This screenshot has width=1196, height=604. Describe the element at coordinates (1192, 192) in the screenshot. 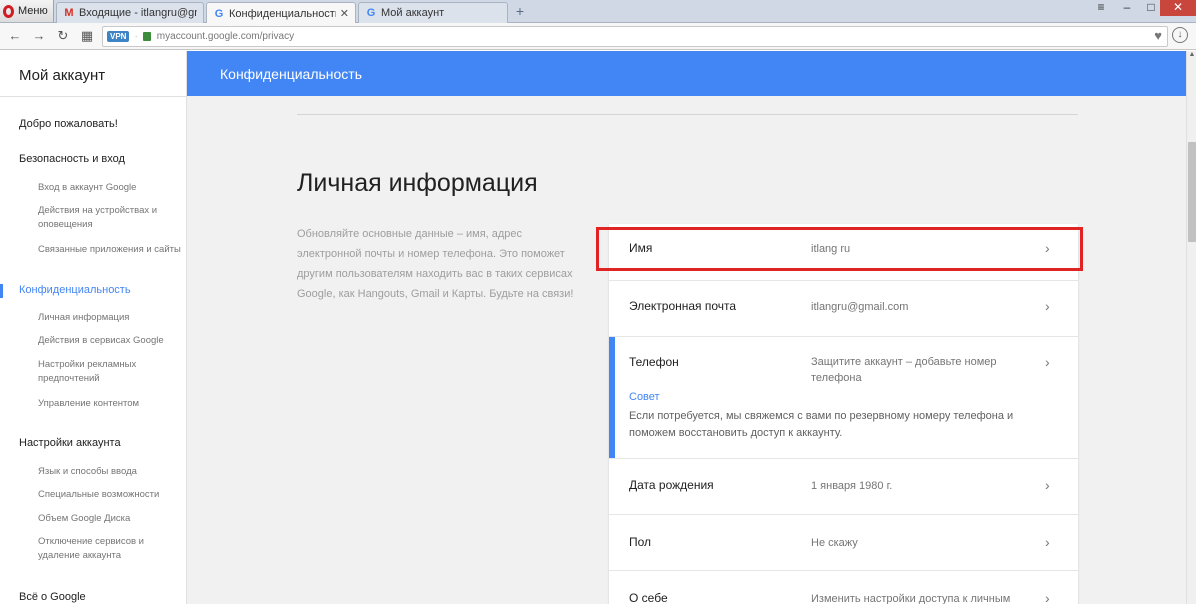

I see `scrollbar-thumb` at that location.